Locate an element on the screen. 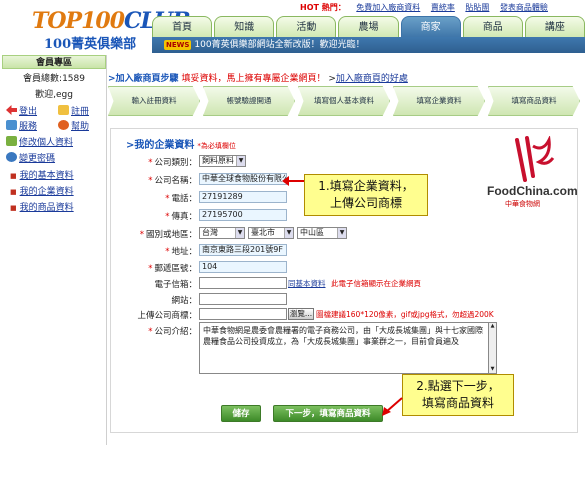 The image size is (585, 500). tab-merchant: 商家 is located at coordinates (430, 27).